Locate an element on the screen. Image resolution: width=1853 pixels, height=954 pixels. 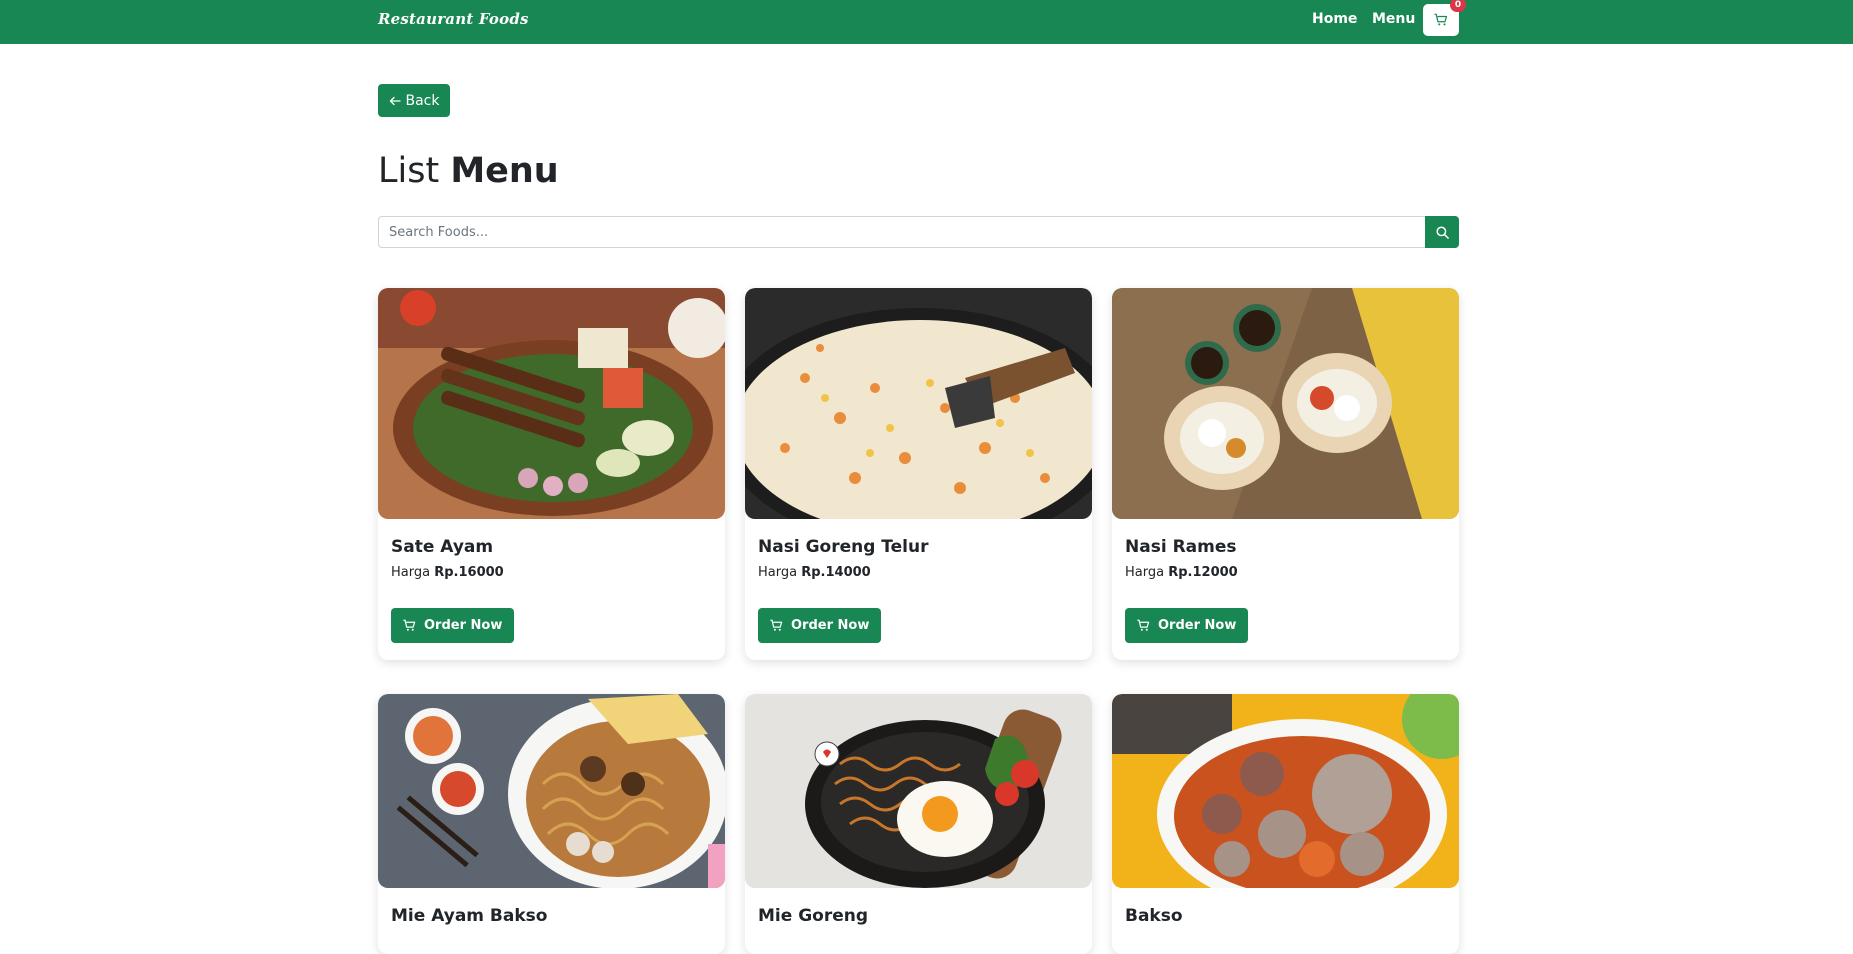
page-title-bold: Menu is located at coordinates (504, 171).